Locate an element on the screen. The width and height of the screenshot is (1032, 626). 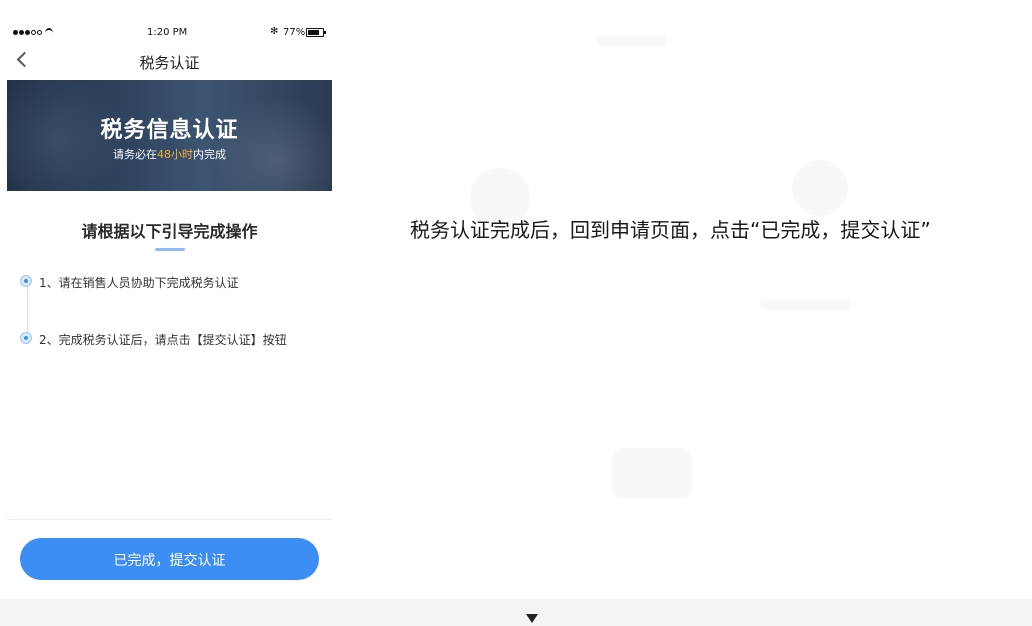
guide-step: 2、完成税务认证后，请点击【提交认证】按钮 is located at coordinates (175, 339).